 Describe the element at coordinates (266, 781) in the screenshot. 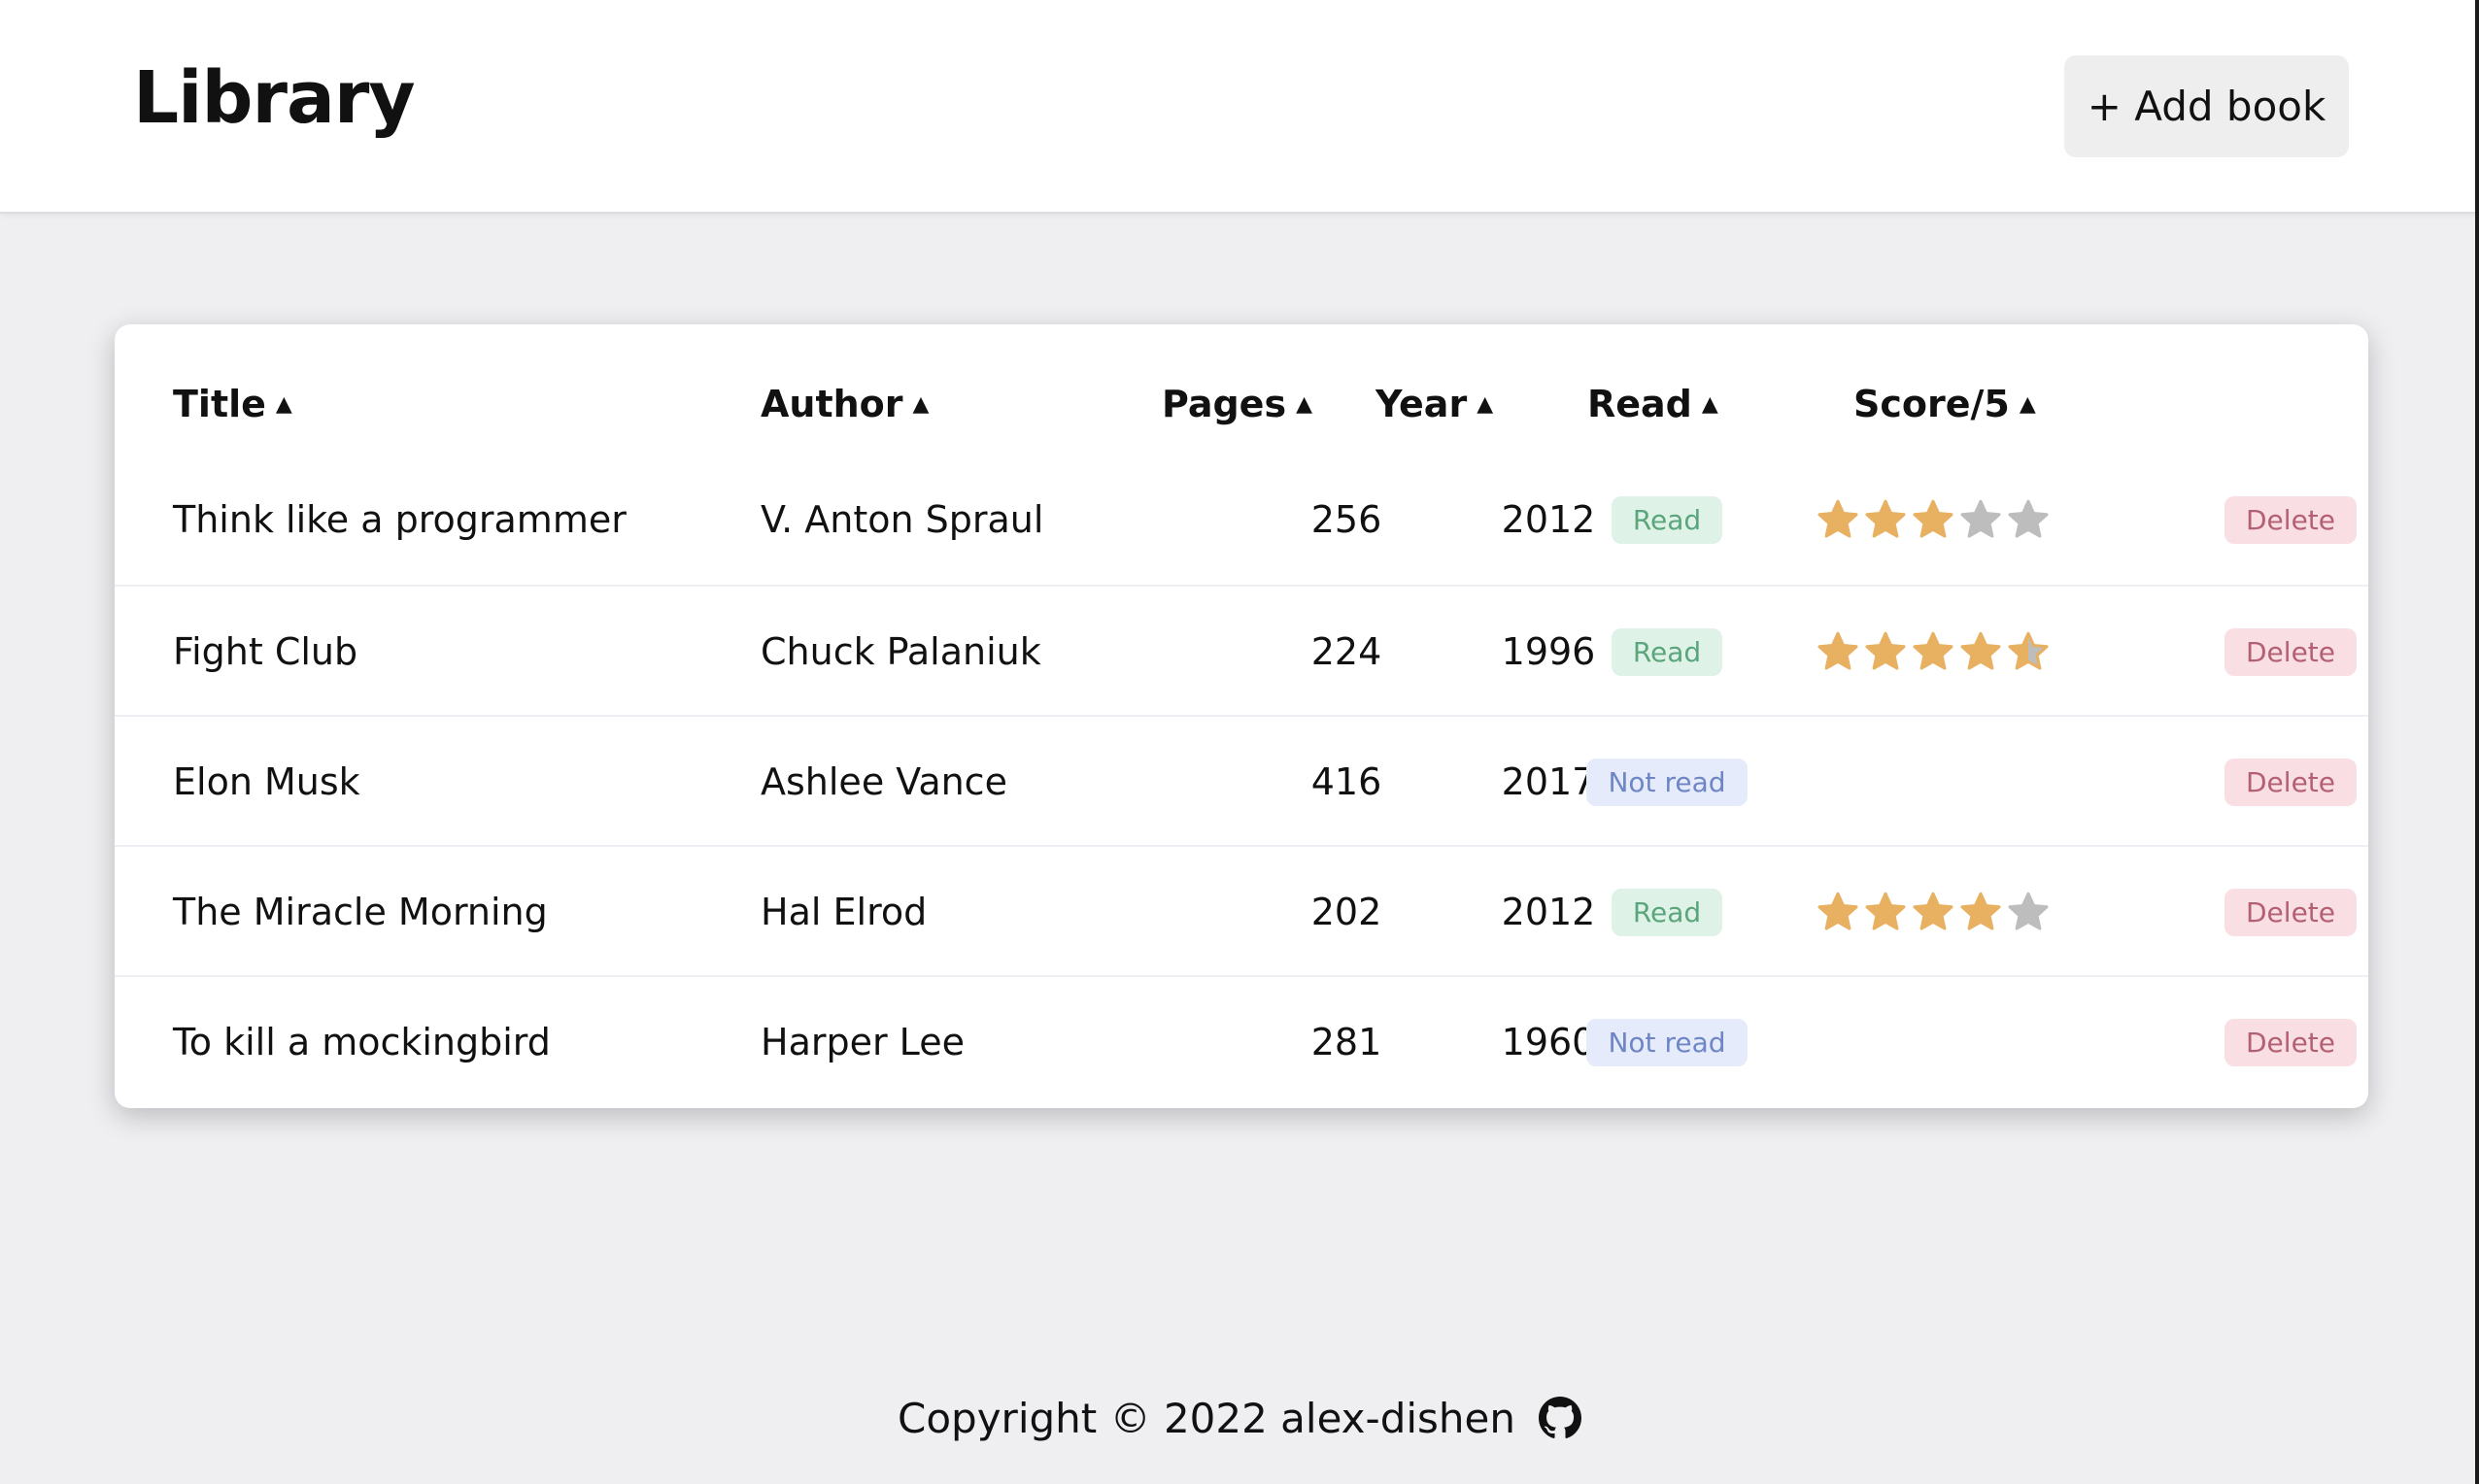

I see `book-title: Elon Musk` at that location.